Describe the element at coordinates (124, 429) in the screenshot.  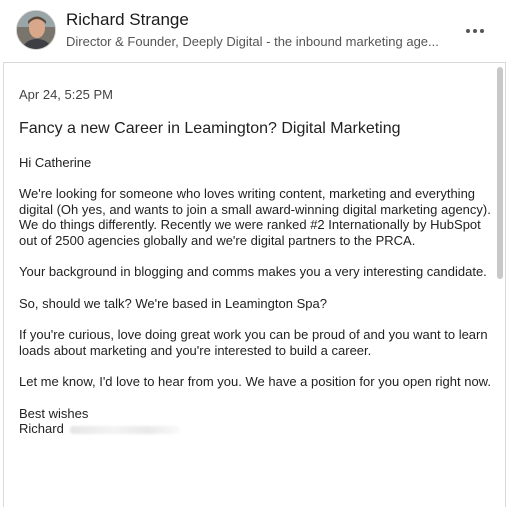
I see `redacted-text` at that location.